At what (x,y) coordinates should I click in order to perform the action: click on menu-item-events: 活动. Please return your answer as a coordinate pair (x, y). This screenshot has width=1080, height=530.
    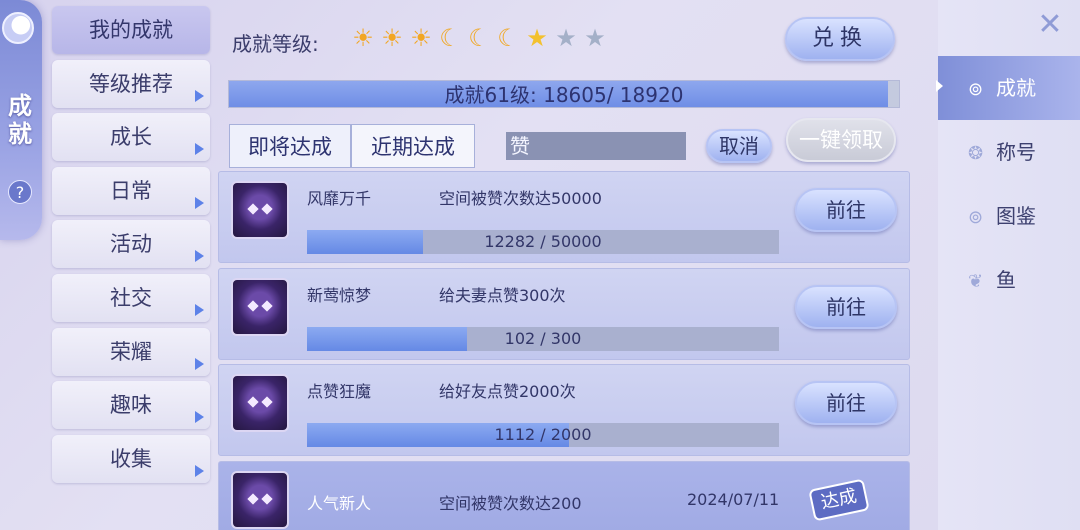
    Looking at the image, I should click on (131, 244).